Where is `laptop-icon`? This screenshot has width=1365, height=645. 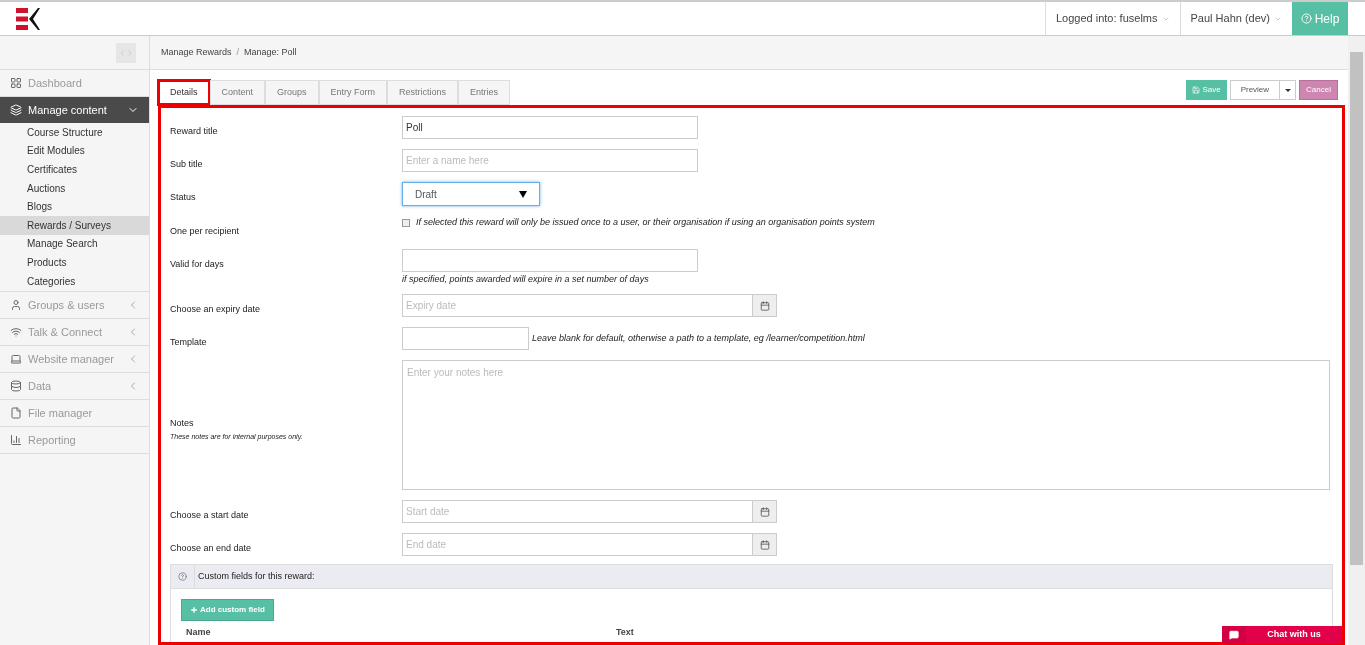 laptop-icon is located at coordinates (16, 359).